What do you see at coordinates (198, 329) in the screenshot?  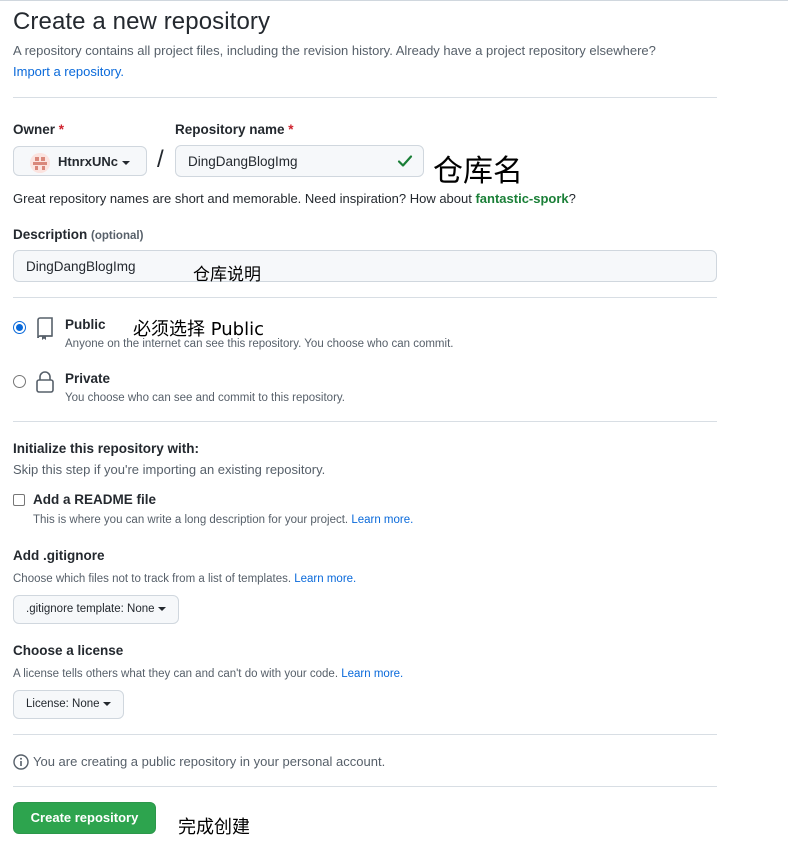 I see `annotation-public: 必须选择 Public` at bounding box center [198, 329].